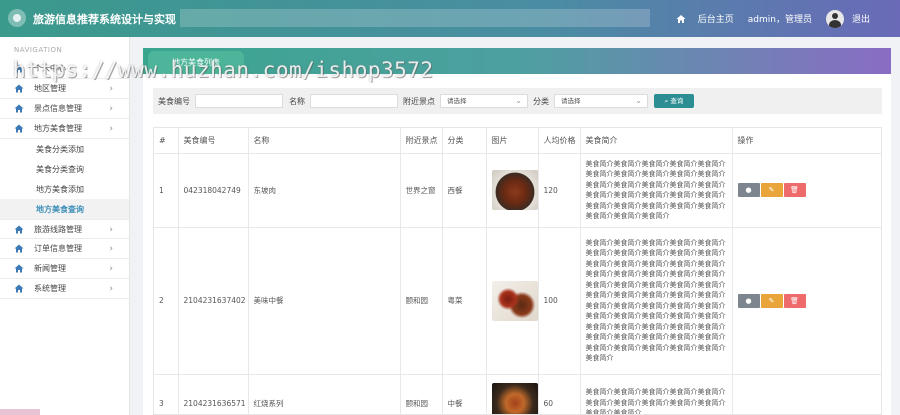  What do you see at coordinates (58, 128) in the screenshot?
I see `sidebar-item-label: 地方美食管理` at bounding box center [58, 128].